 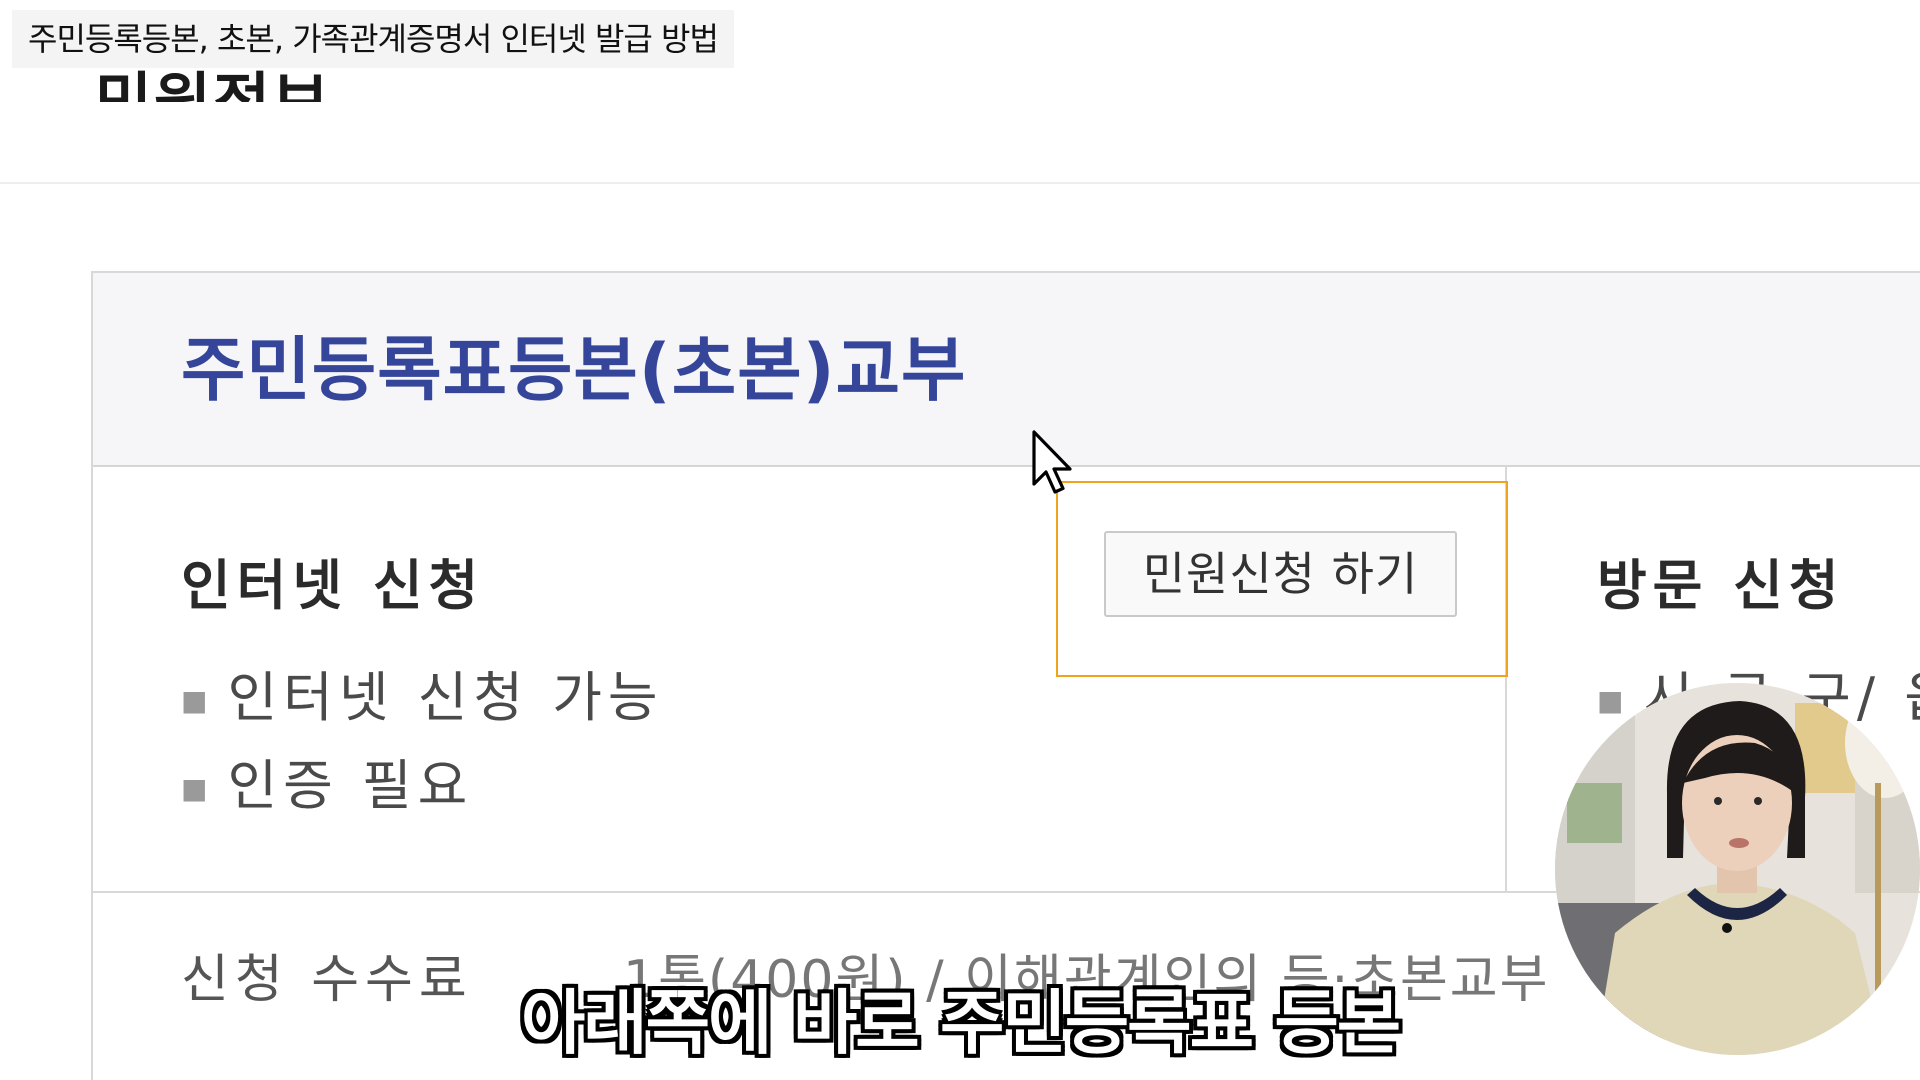 I want to click on internet-bullet-item: ■ 인터넷 신청 가능, so click(x=422, y=699).